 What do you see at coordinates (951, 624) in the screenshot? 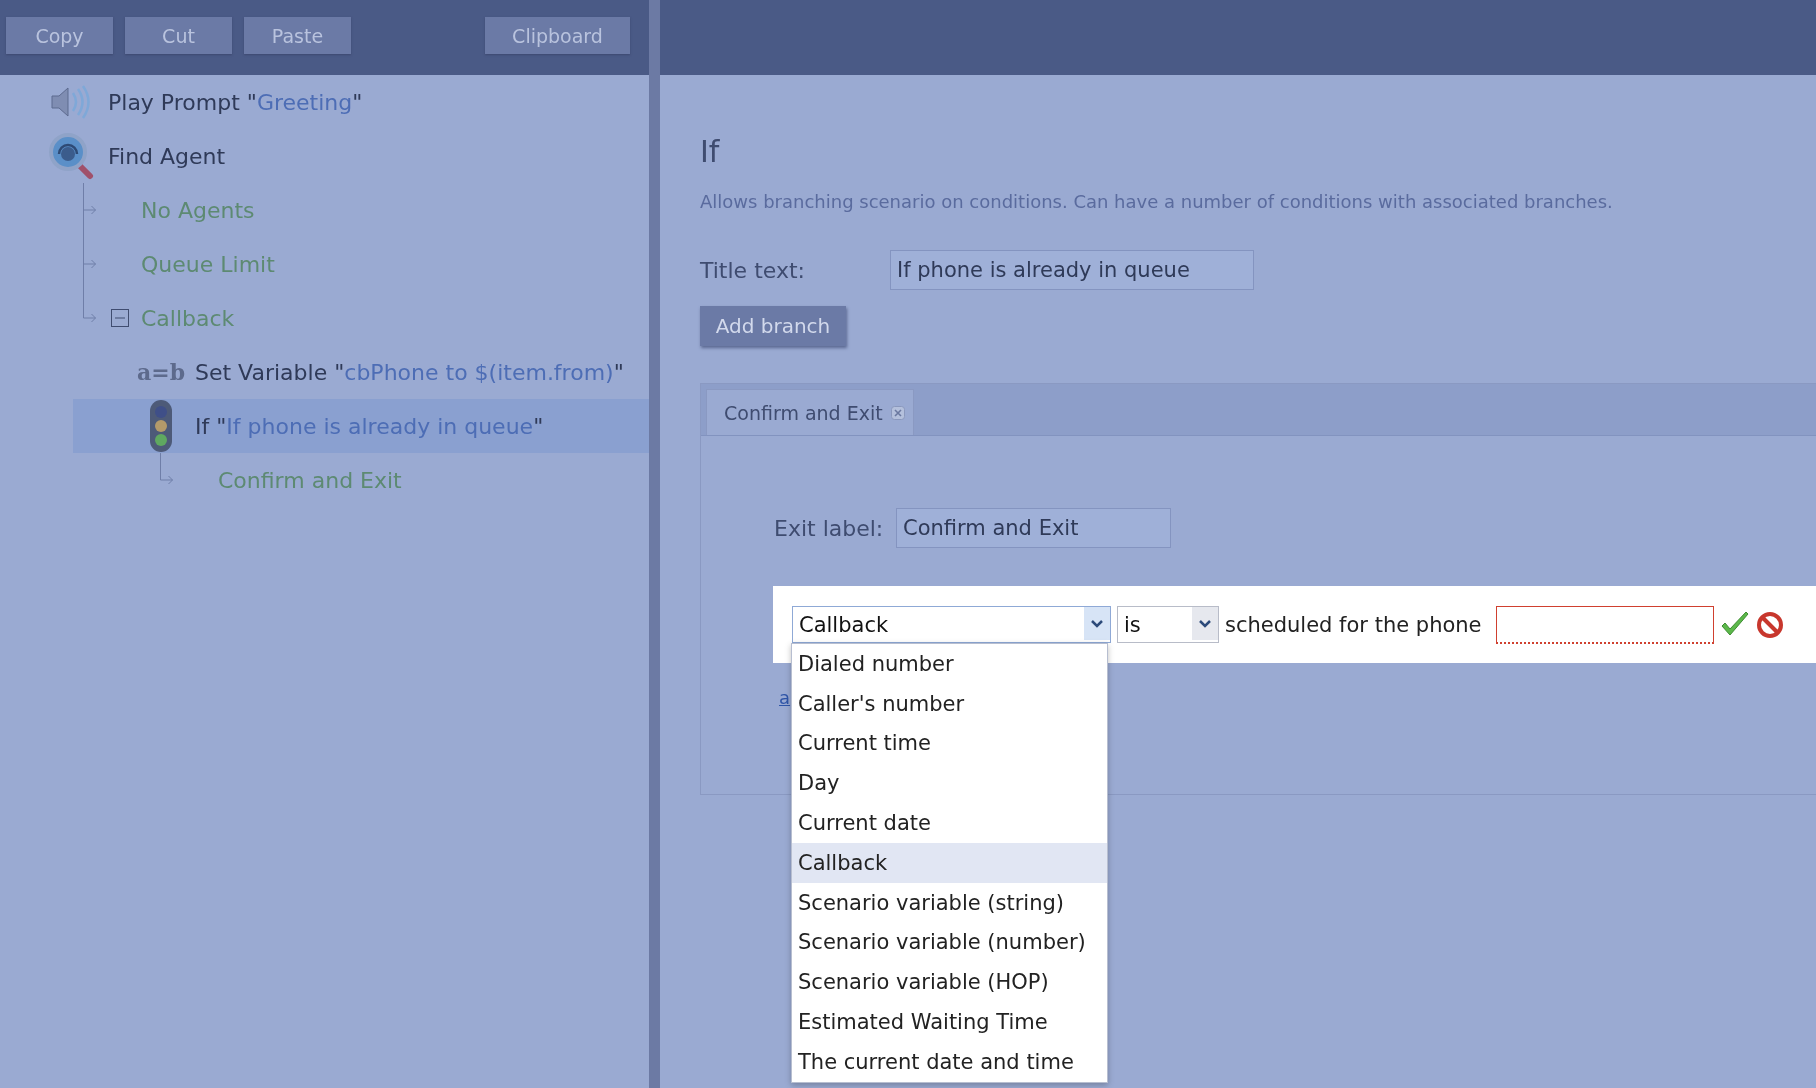
I see `variable-select: Callback` at bounding box center [951, 624].